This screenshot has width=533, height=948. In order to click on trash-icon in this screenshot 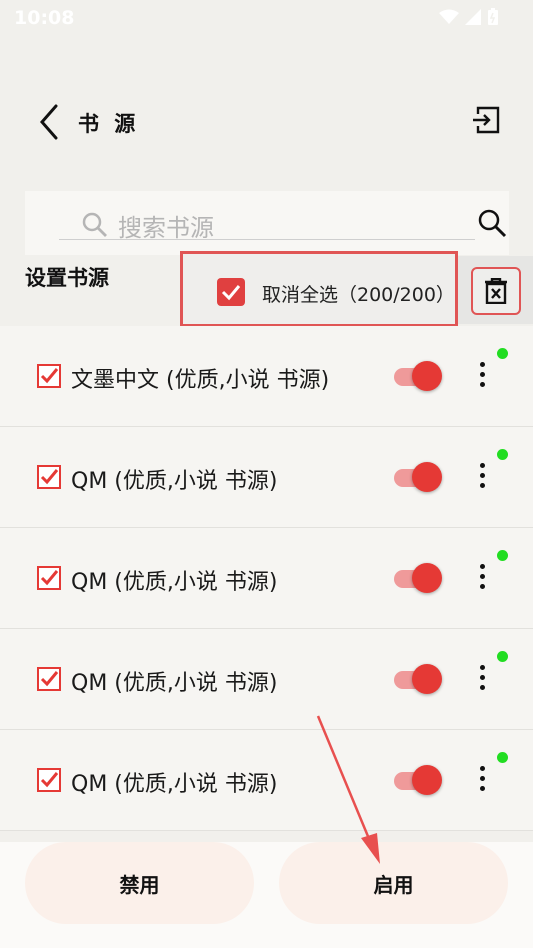, I will do `click(496, 291)`.